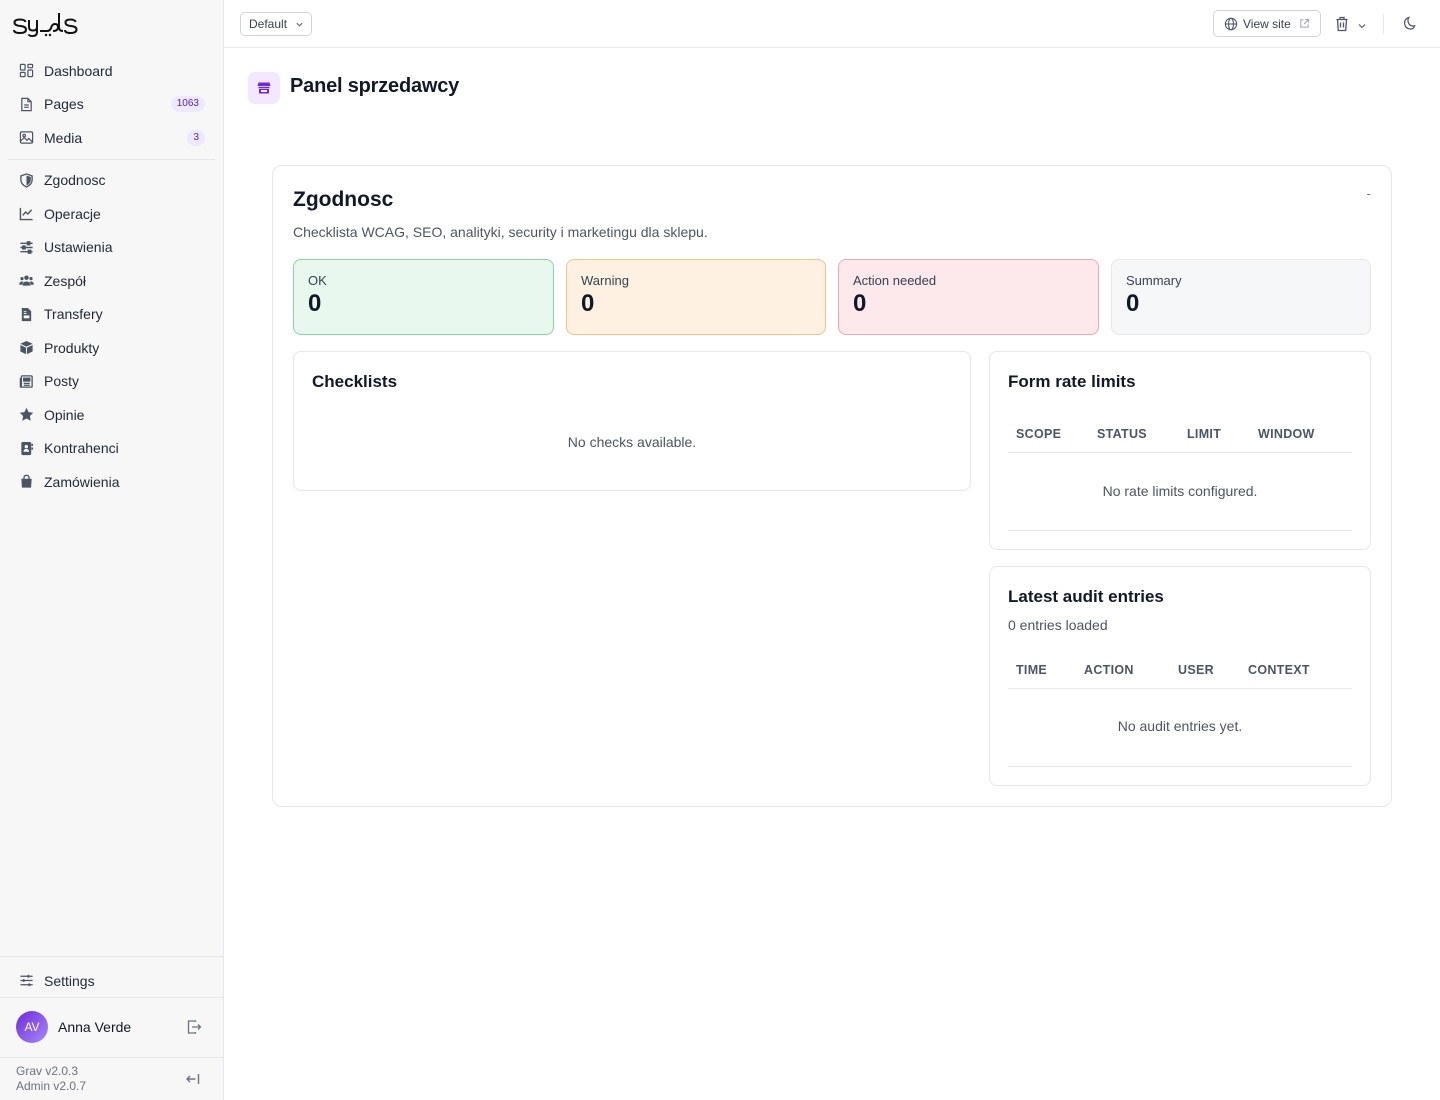 This screenshot has height=1100, width=1440. Describe the element at coordinates (375, 86) in the screenshot. I see `page-title: Panel sprzedawcy` at that location.